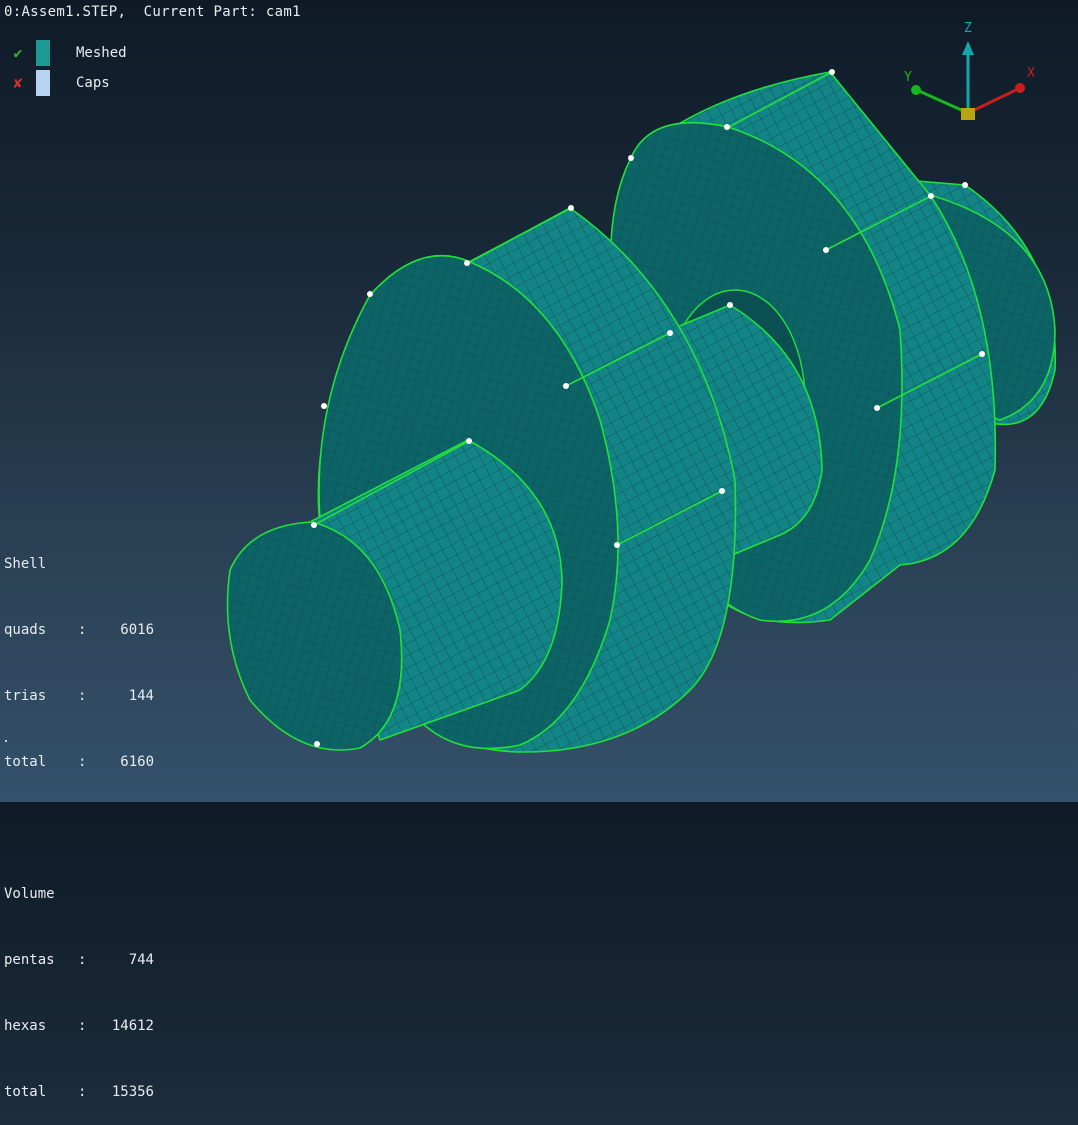 The image size is (1078, 1125). What do you see at coordinates (916, 90) in the screenshot?
I see `y-arrow-icon` at bounding box center [916, 90].